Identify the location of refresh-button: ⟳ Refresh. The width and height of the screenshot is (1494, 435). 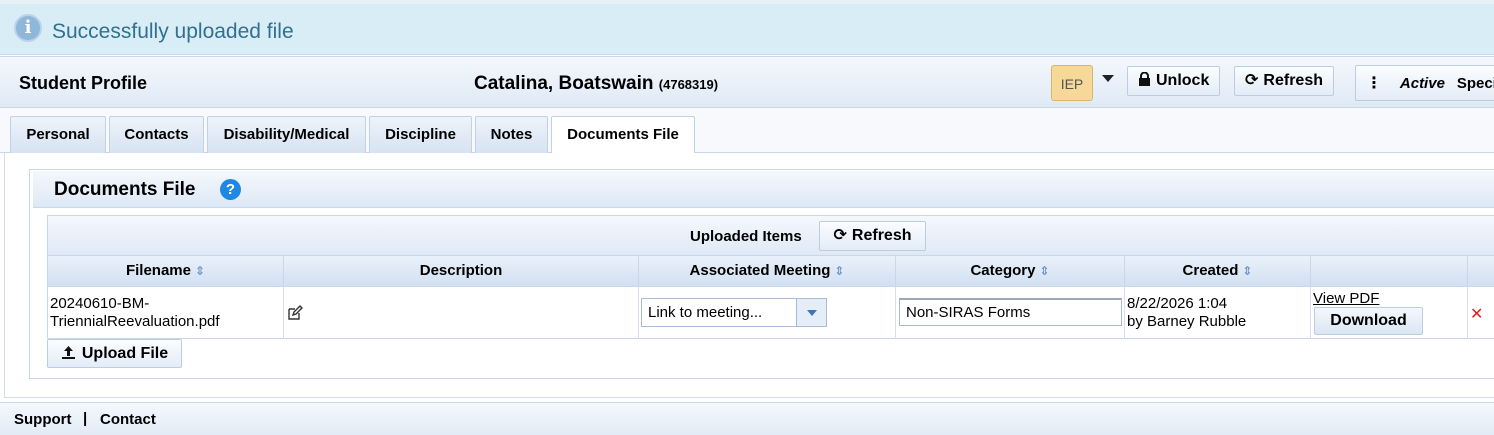
(1284, 81).